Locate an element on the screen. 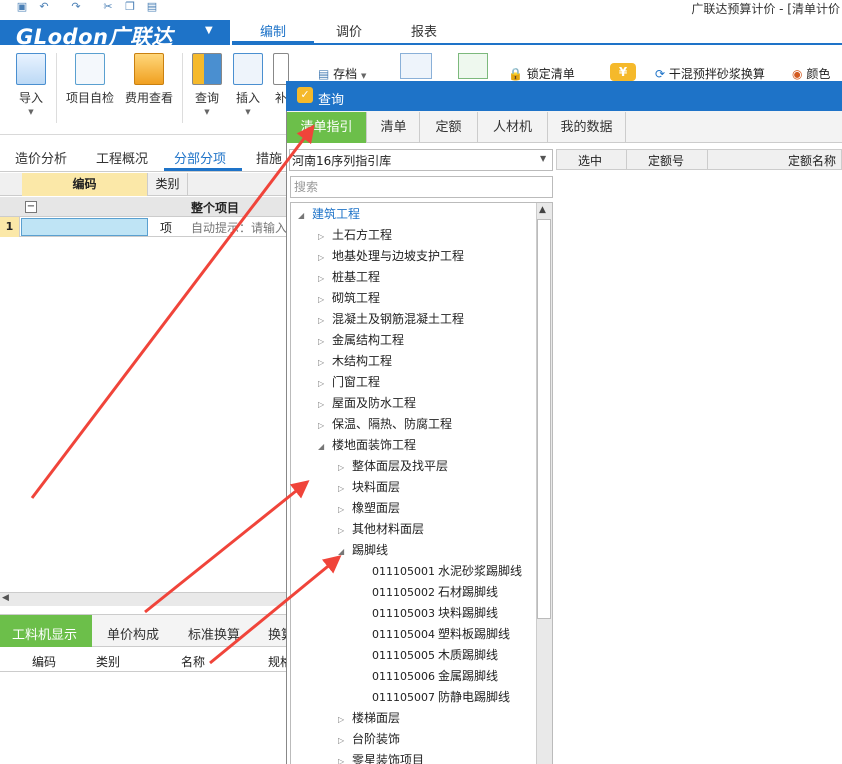 The width and height of the screenshot is (842, 764). color-button: ◉ 颜色 is located at coordinates (811, 73).